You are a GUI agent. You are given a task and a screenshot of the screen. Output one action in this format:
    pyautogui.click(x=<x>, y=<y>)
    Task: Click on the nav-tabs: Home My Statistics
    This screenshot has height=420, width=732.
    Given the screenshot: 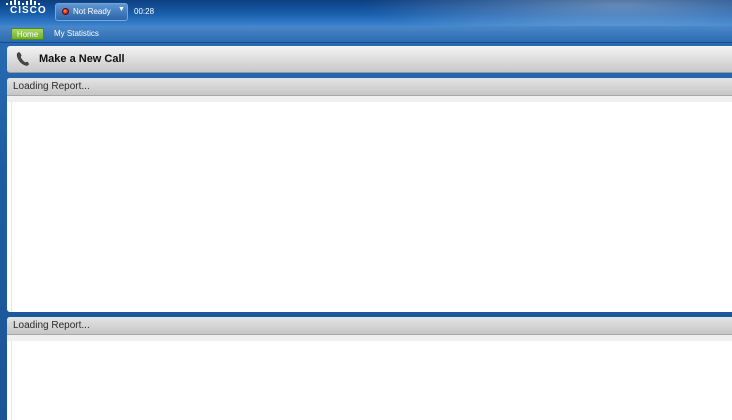 What is the action you would take?
    pyautogui.click(x=366, y=34)
    